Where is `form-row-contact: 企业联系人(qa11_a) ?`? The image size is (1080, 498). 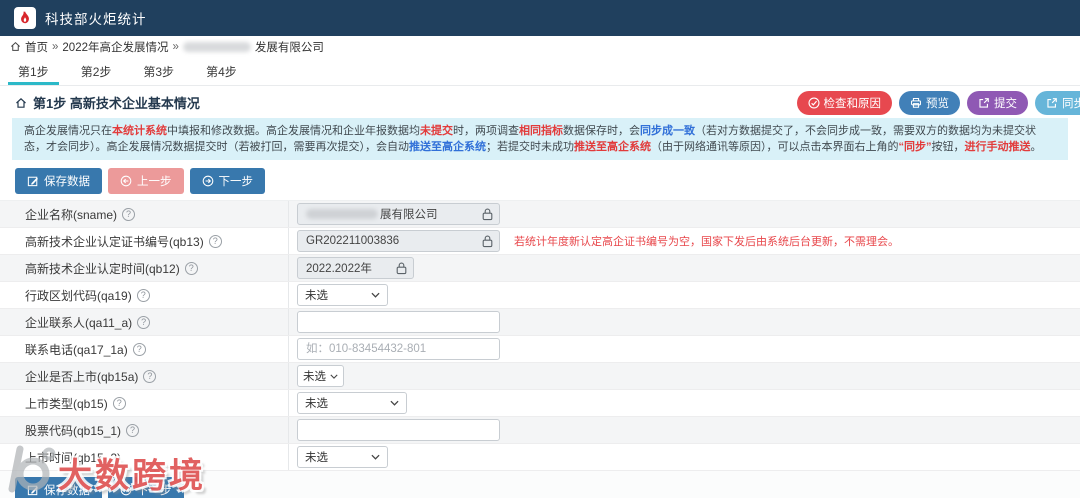
form-row-contact: 企业联系人(qa11_a) ? is located at coordinates (540, 322).